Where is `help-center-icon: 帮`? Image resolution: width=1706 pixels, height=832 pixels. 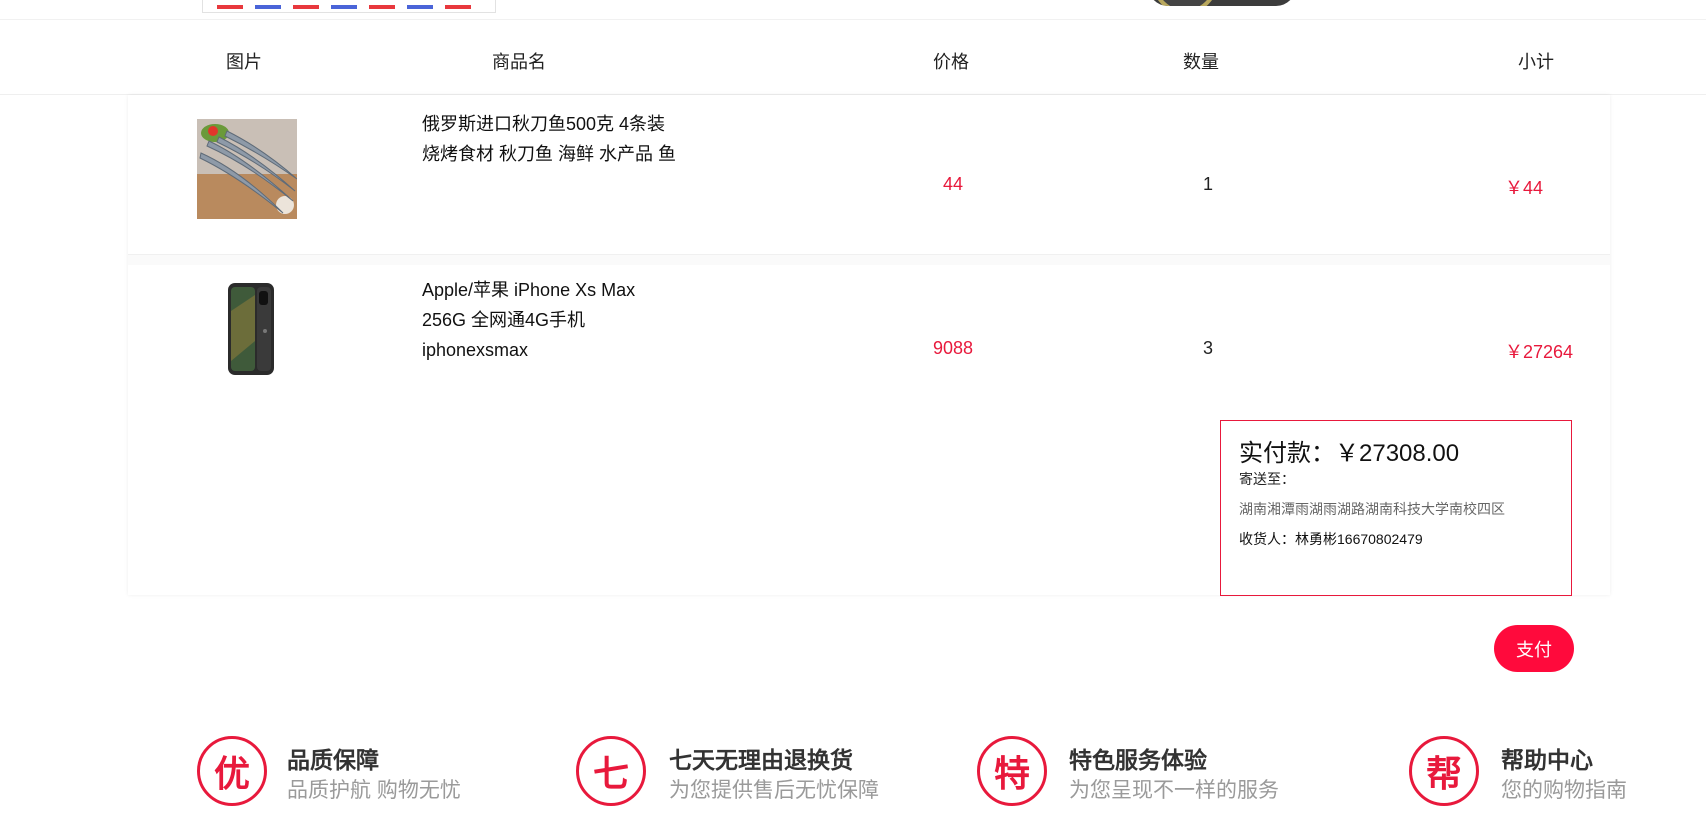 help-center-icon: 帮 is located at coordinates (1444, 771).